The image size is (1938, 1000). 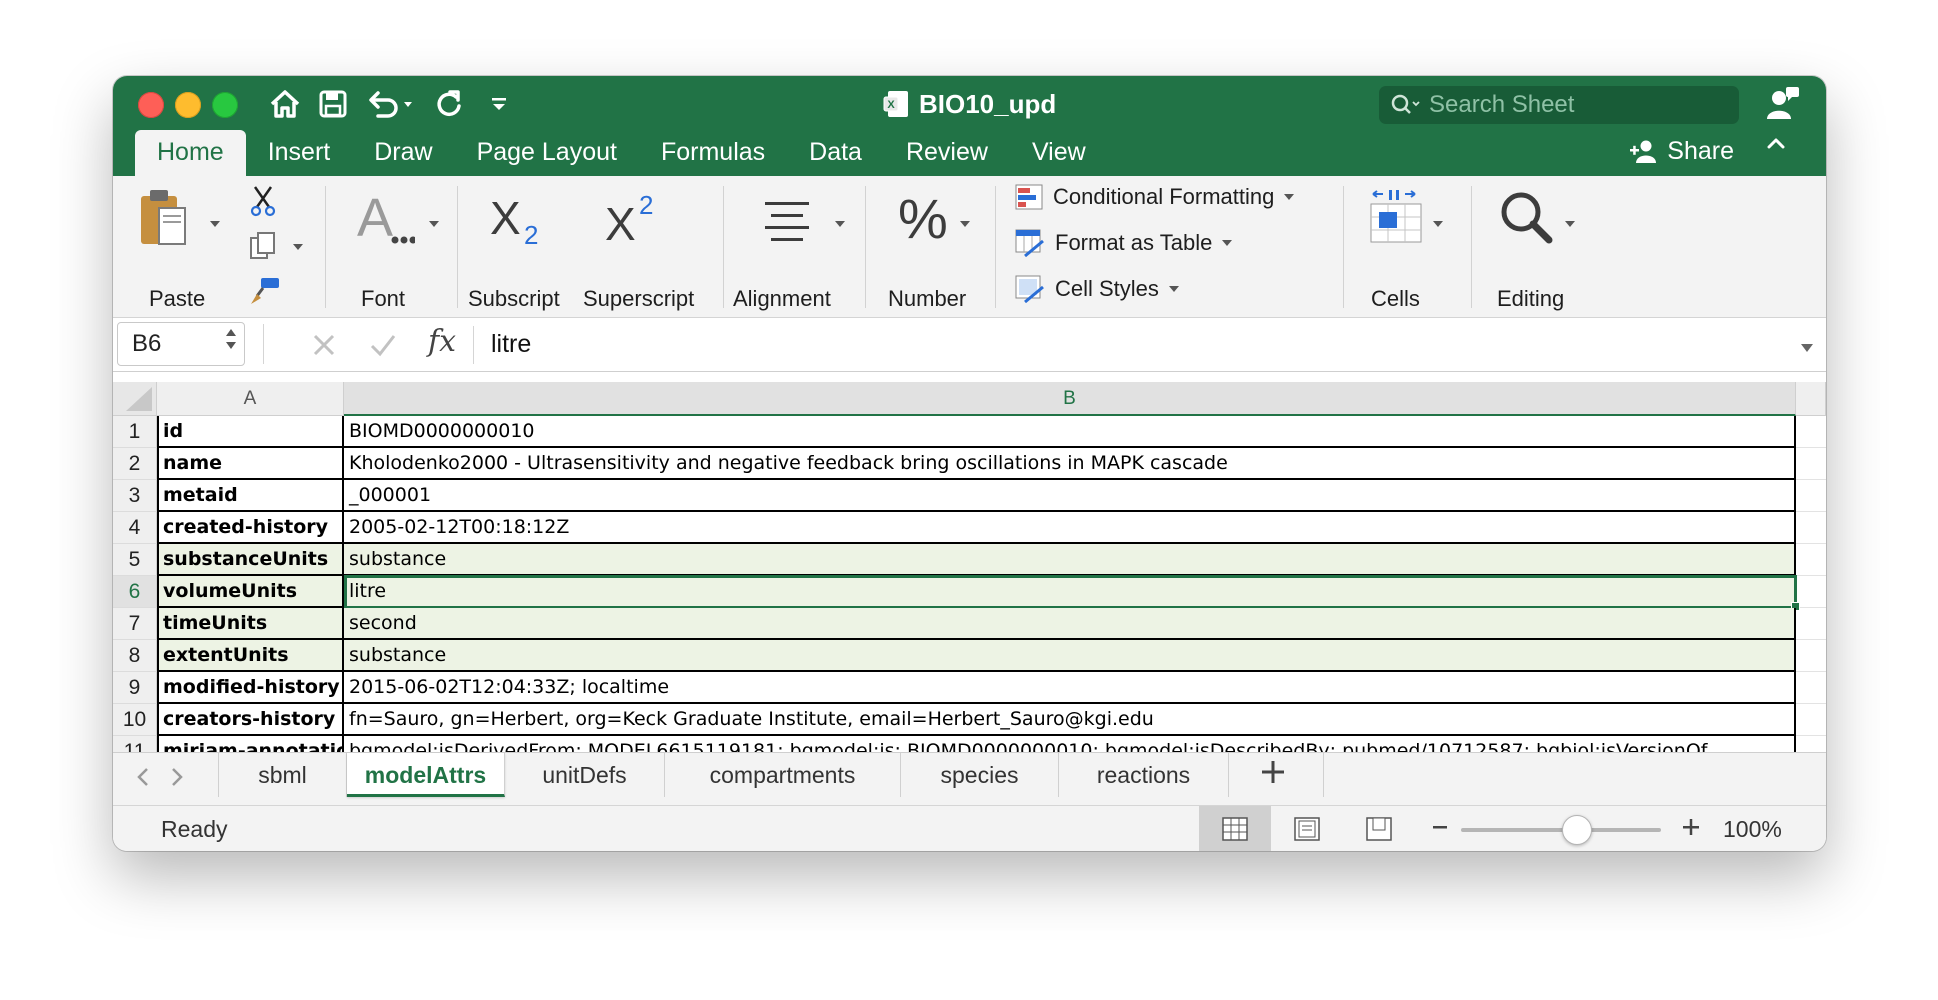 I want to click on zoom-slider-thumb, so click(x=1577, y=830).